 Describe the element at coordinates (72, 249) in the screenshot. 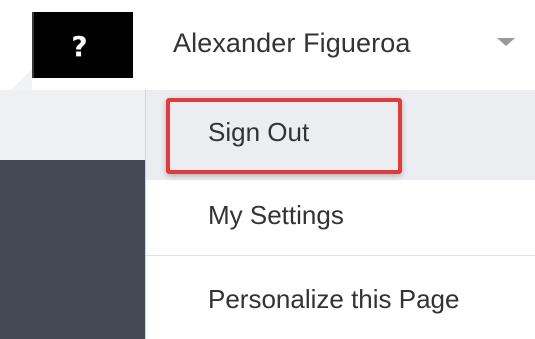

I see `sidebar-dark-panel` at that location.